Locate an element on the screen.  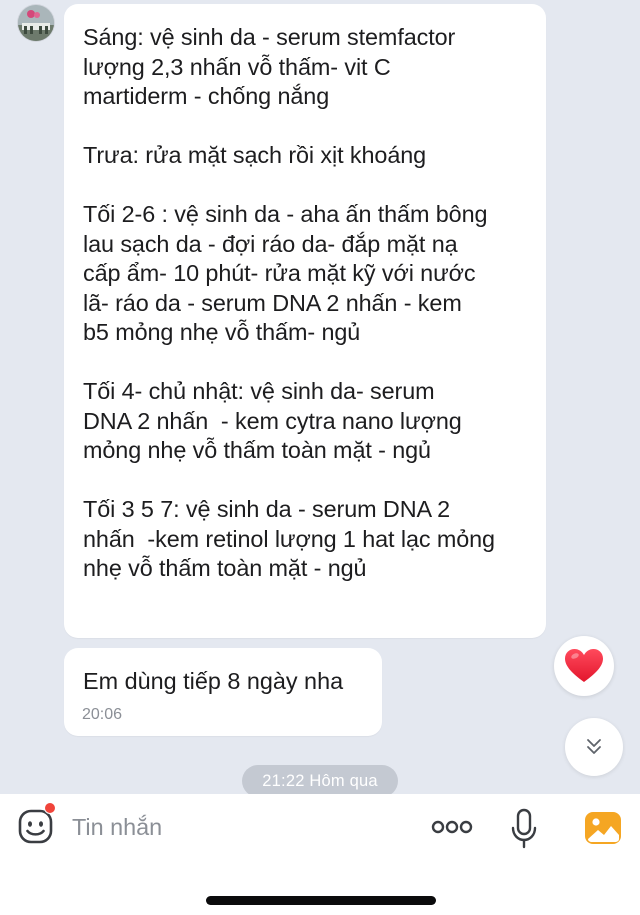
double-chevron-down-icon is located at coordinates (594, 746).